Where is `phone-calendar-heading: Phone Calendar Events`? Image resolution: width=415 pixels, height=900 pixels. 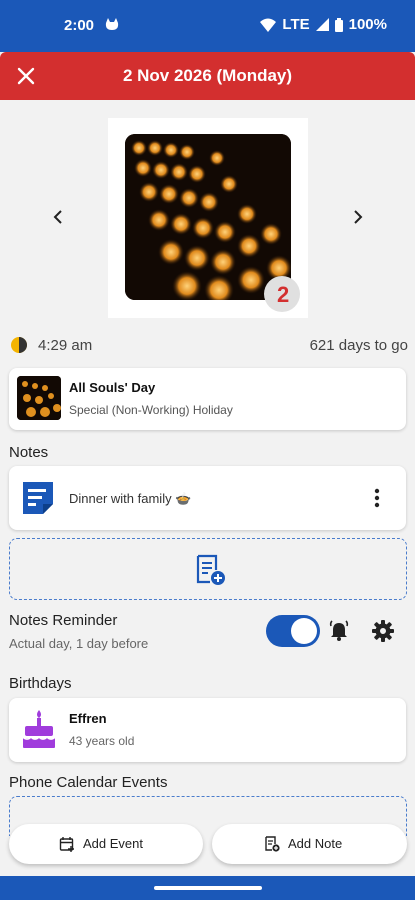
phone-calendar-heading: Phone Calendar Events is located at coordinates (88, 782).